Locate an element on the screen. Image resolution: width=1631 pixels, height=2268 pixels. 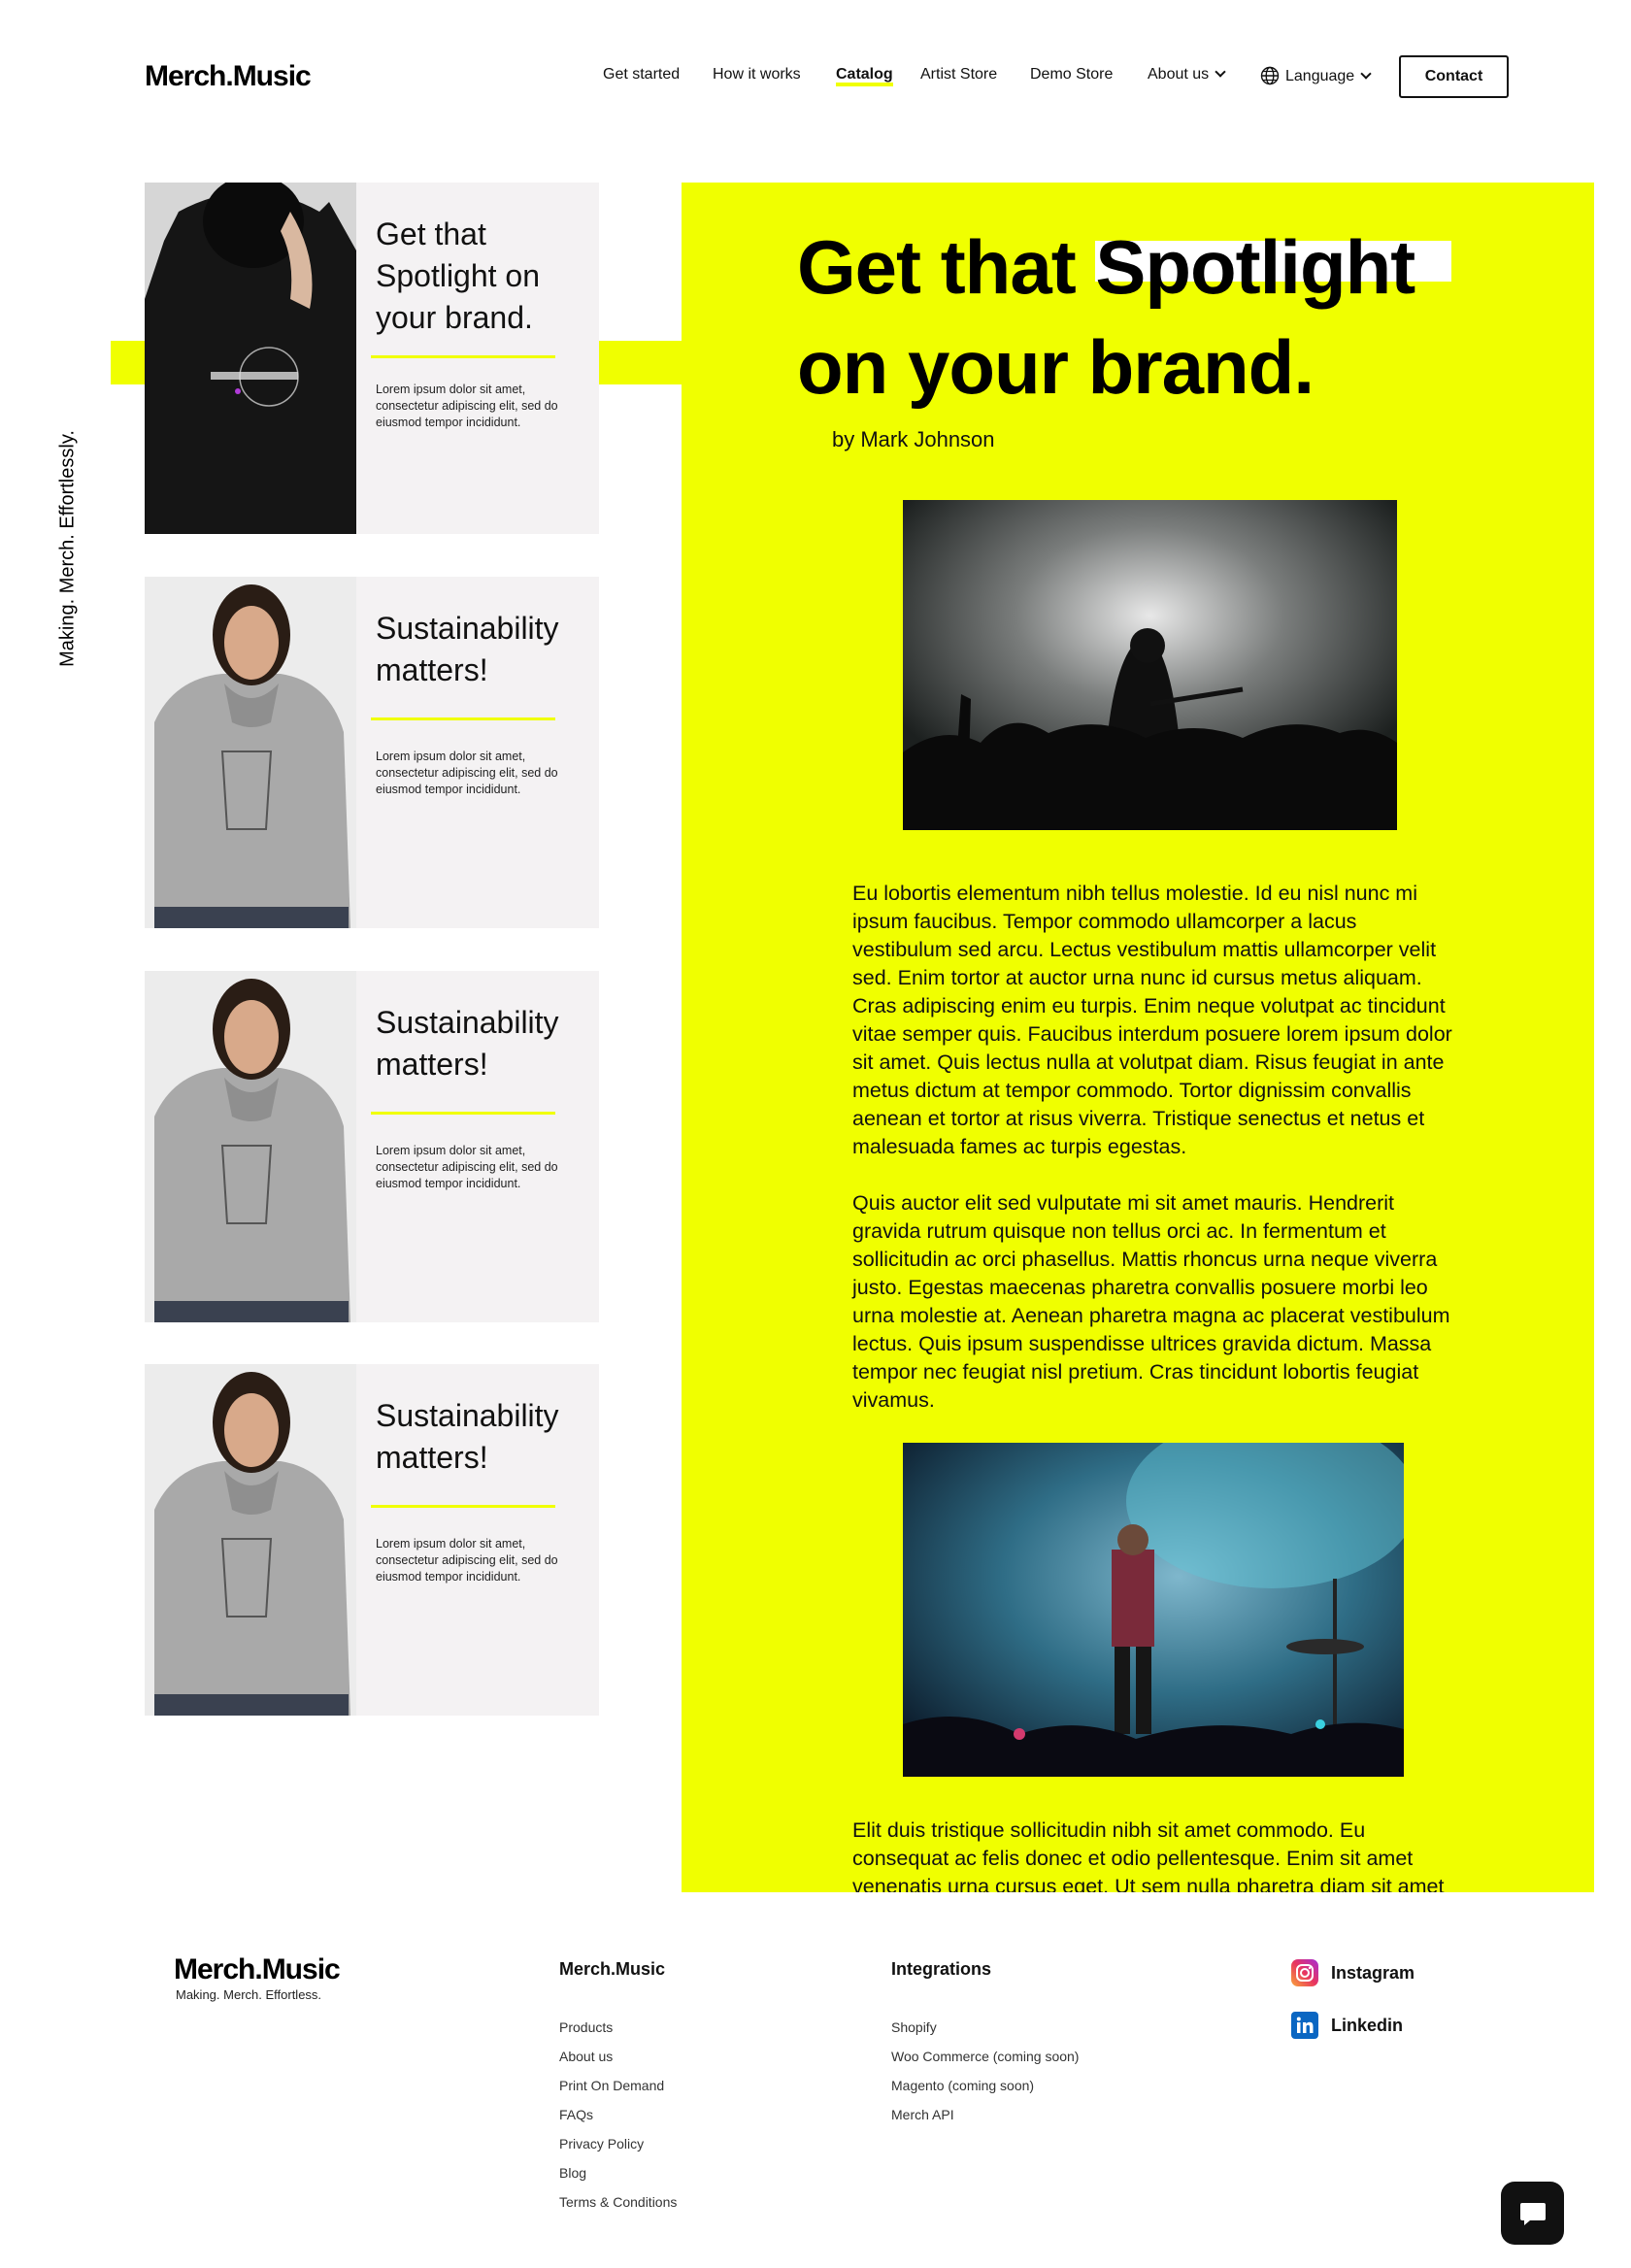
footer-logo: Merch.Music is located at coordinates (257, 1969).